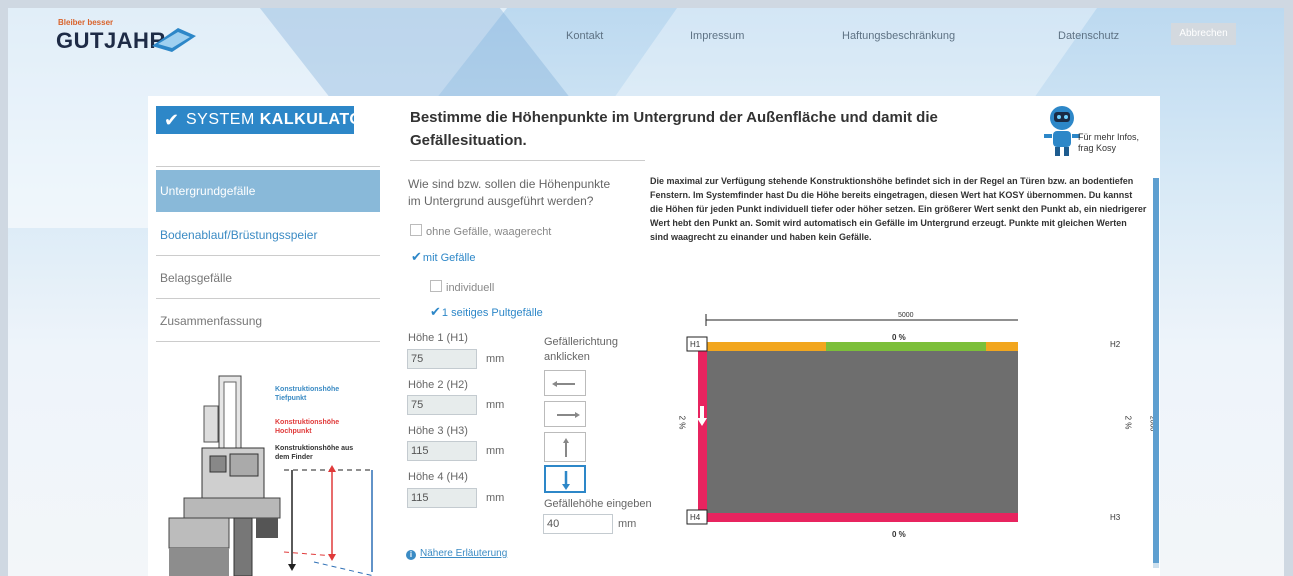  Describe the element at coordinates (442, 405) in the screenshot. I see `height-2-input: 75` at that location.